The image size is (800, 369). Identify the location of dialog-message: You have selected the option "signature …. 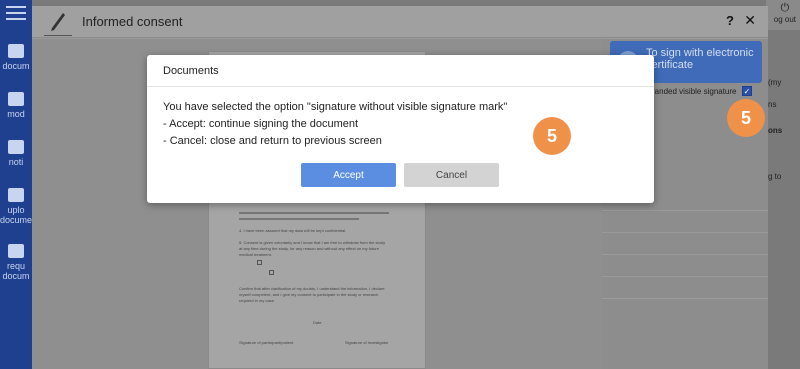
(335, 107).